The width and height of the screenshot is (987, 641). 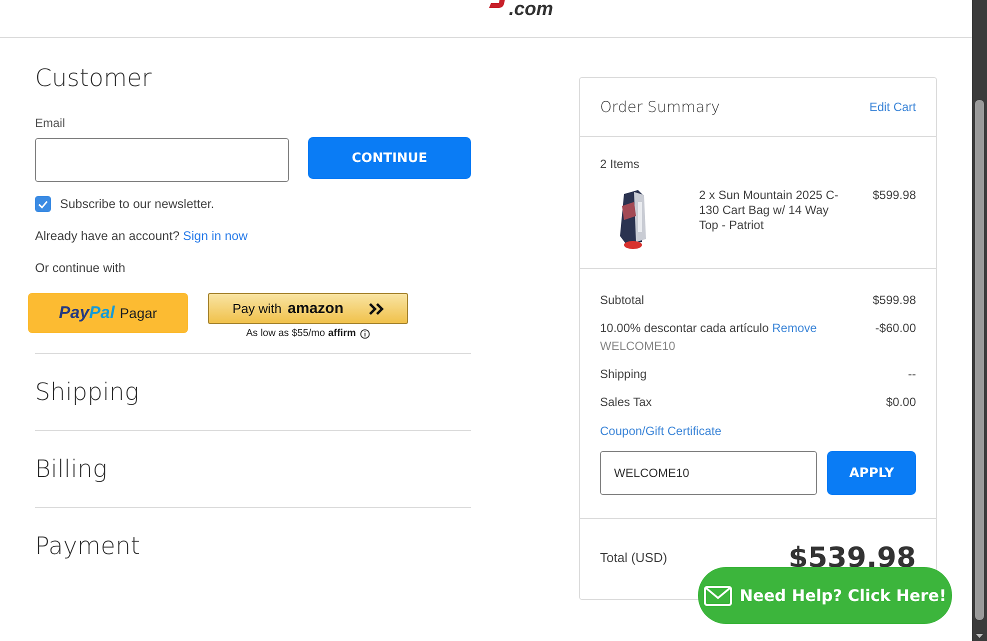 I want to click on coupon-code: WELCOME10, so click(x=638, y=346).